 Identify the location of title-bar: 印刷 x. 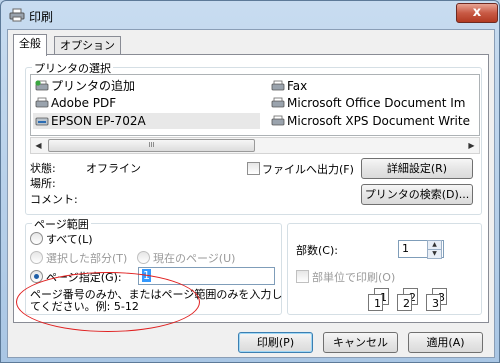
(250, 15).